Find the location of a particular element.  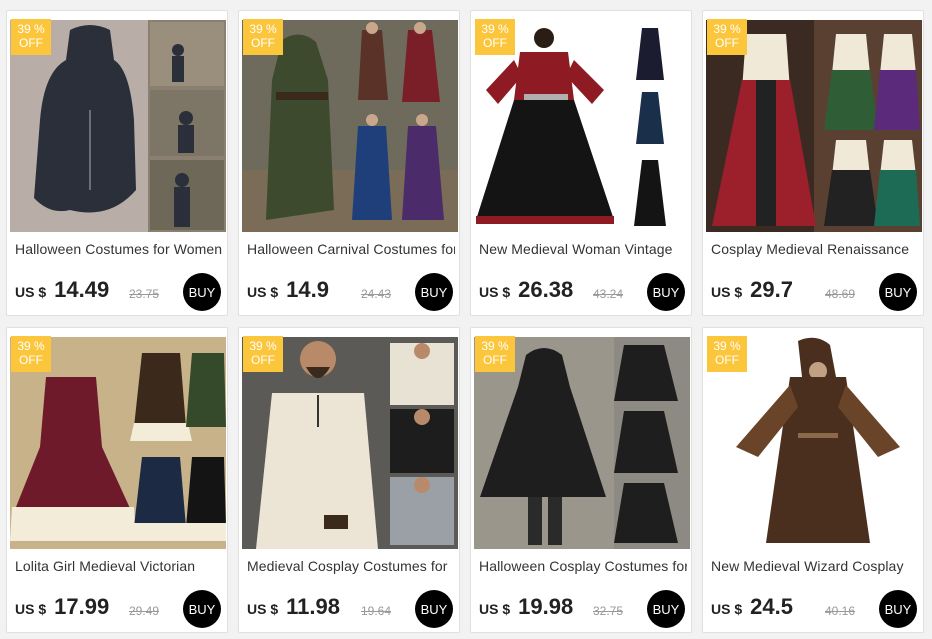

product-title: Lolita Girl Medieval Victorian is located at coordinates (119, 566).